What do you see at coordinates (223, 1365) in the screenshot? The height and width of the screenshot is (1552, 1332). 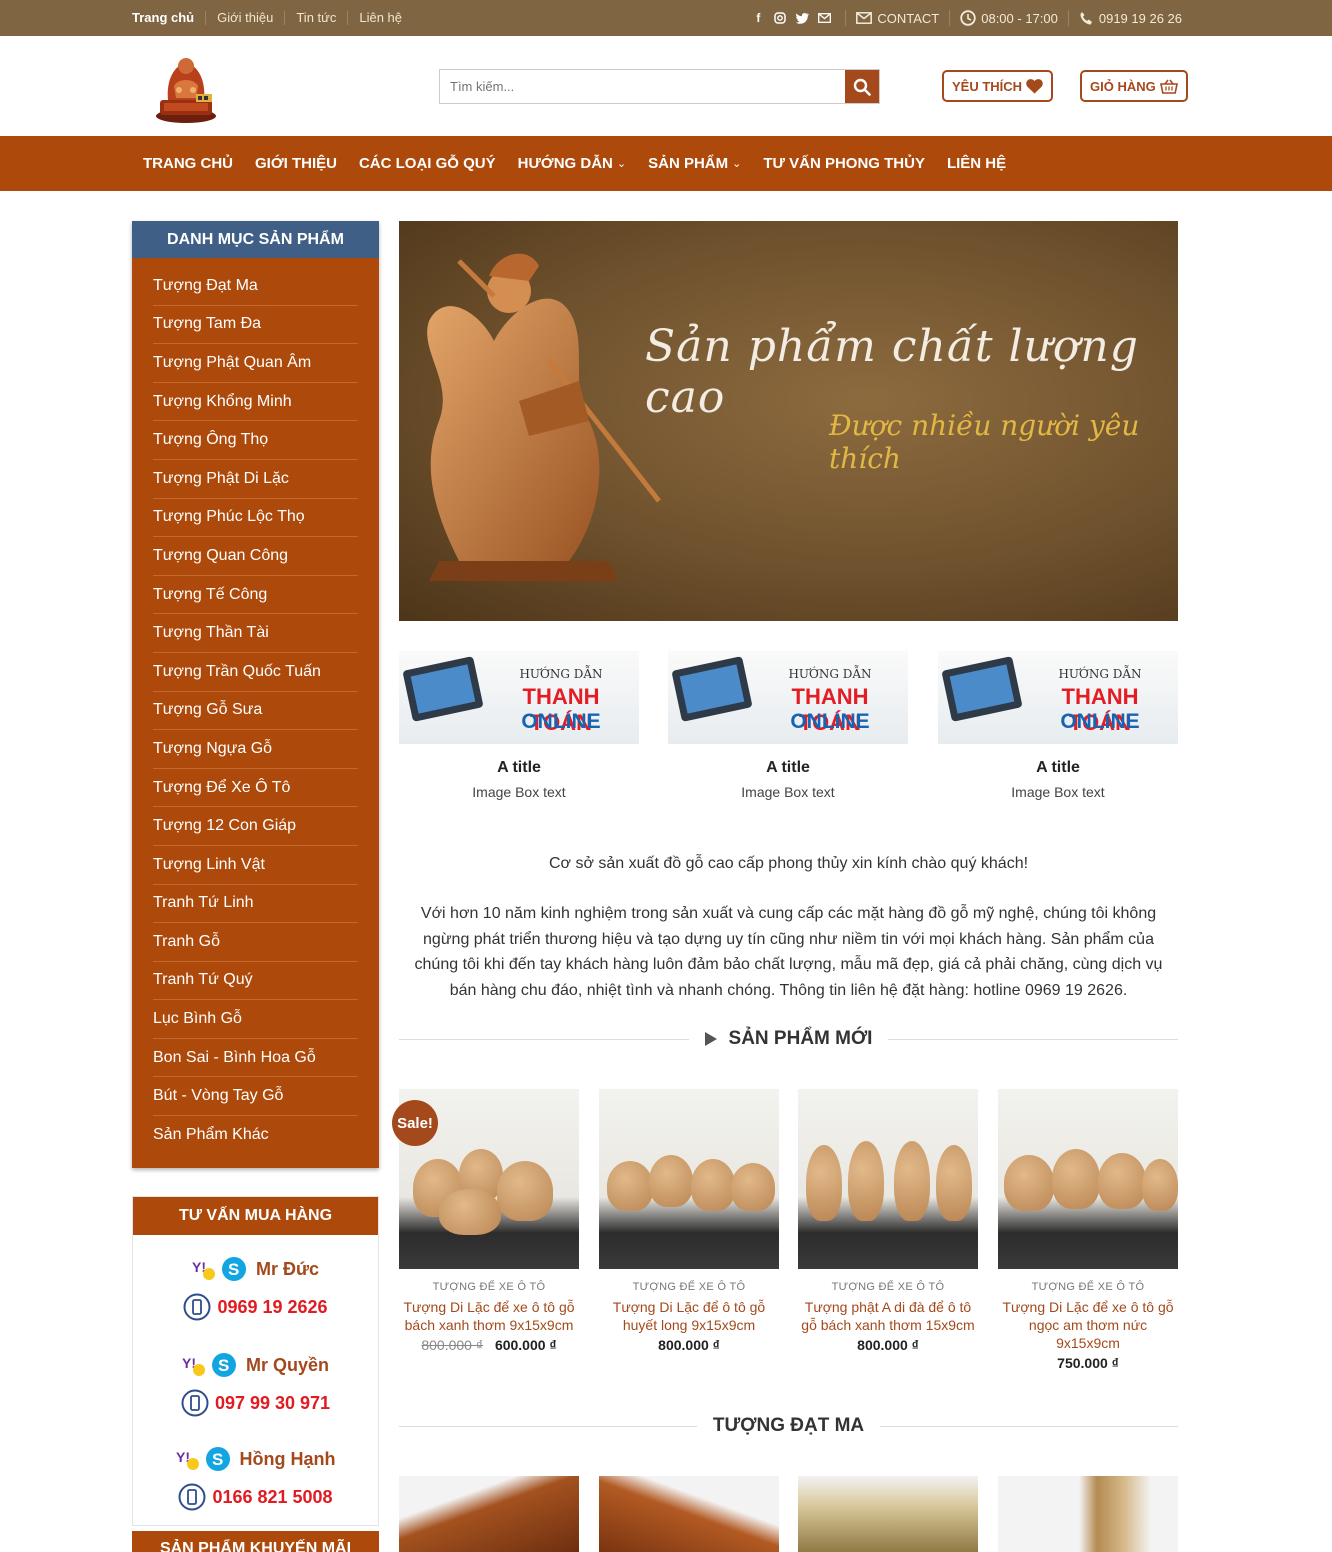 I see `svg-text: S` at bounding box center [223, 1365].